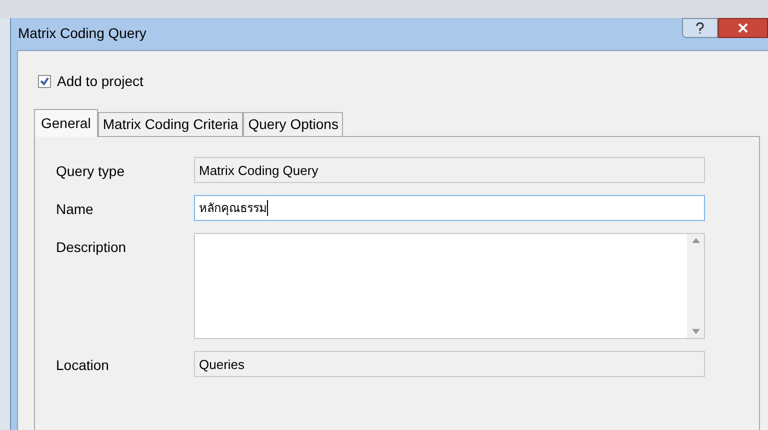  Describe the element at coordinates (449, 364) in the screenshot. I see `readonly-field: Queries` at that location.